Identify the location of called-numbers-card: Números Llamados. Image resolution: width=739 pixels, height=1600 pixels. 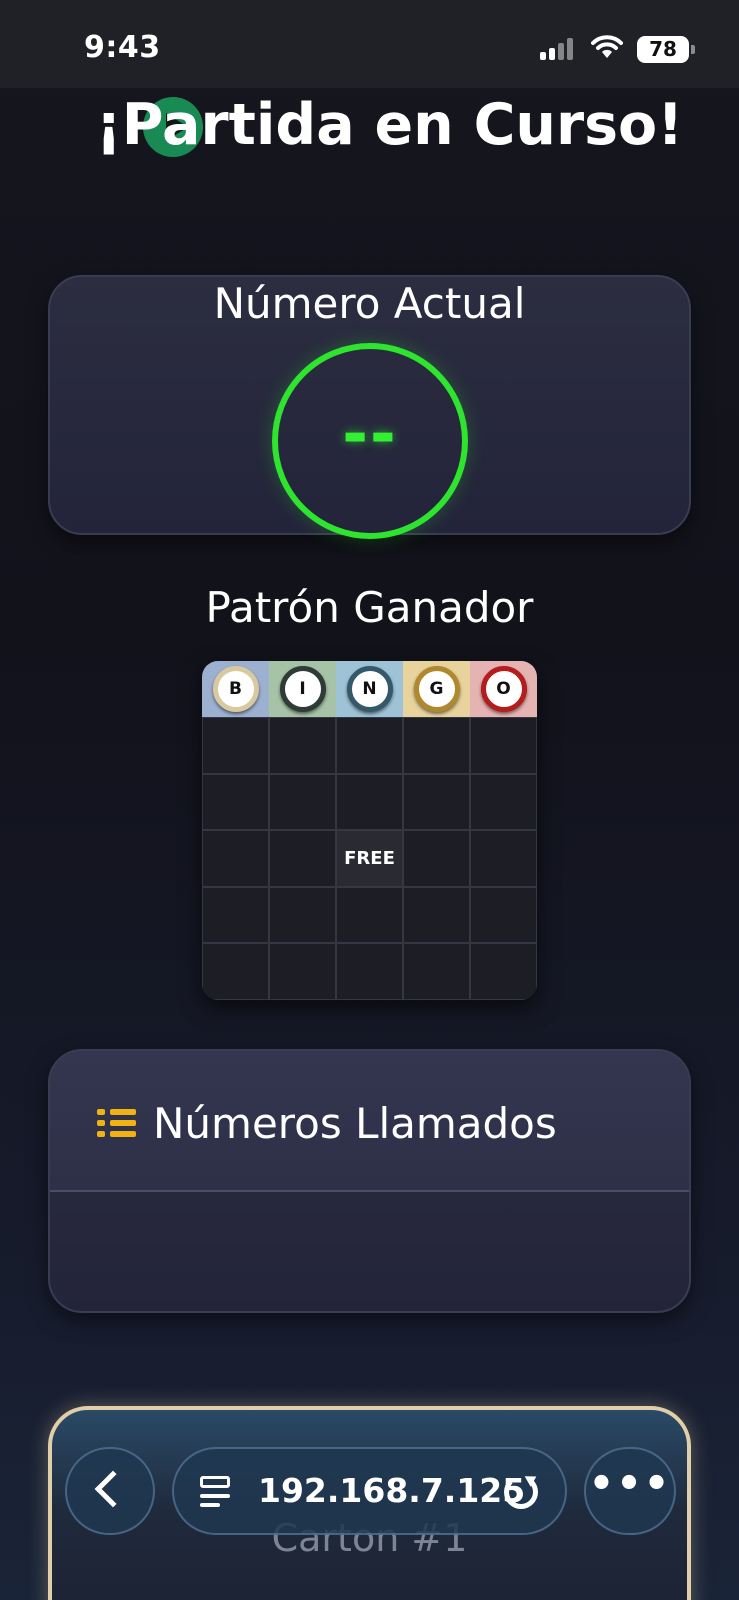
(369, 1181).